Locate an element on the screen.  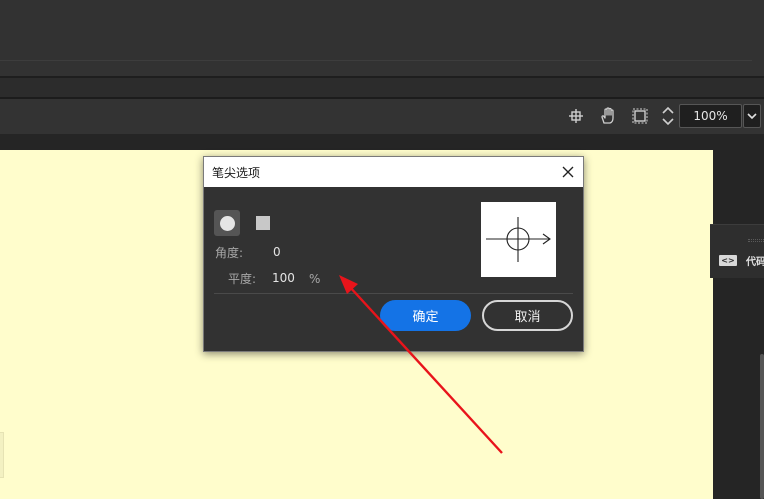
crosshair-preview-icon is located at coordinates (518, 239).